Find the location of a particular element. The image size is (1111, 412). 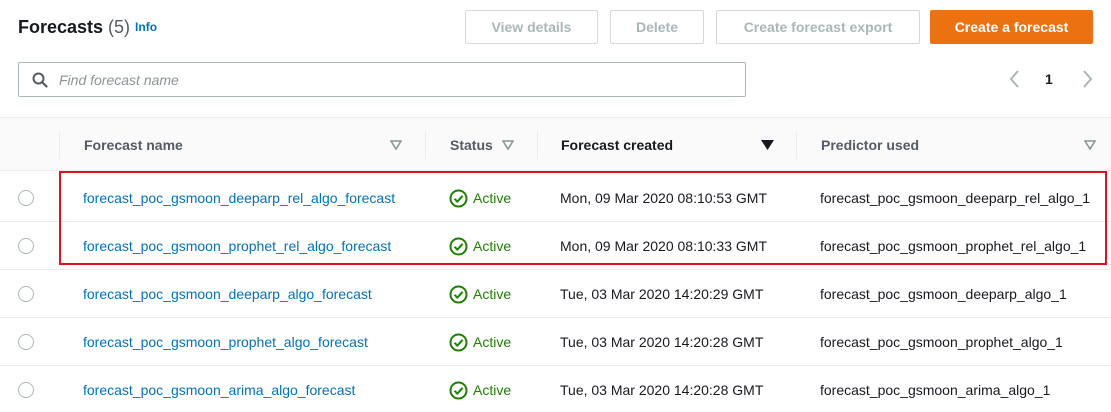

predictor-used-cell: forecast_poc_gsmoon_arima_algo_1 is located at coordinates (935, 390).